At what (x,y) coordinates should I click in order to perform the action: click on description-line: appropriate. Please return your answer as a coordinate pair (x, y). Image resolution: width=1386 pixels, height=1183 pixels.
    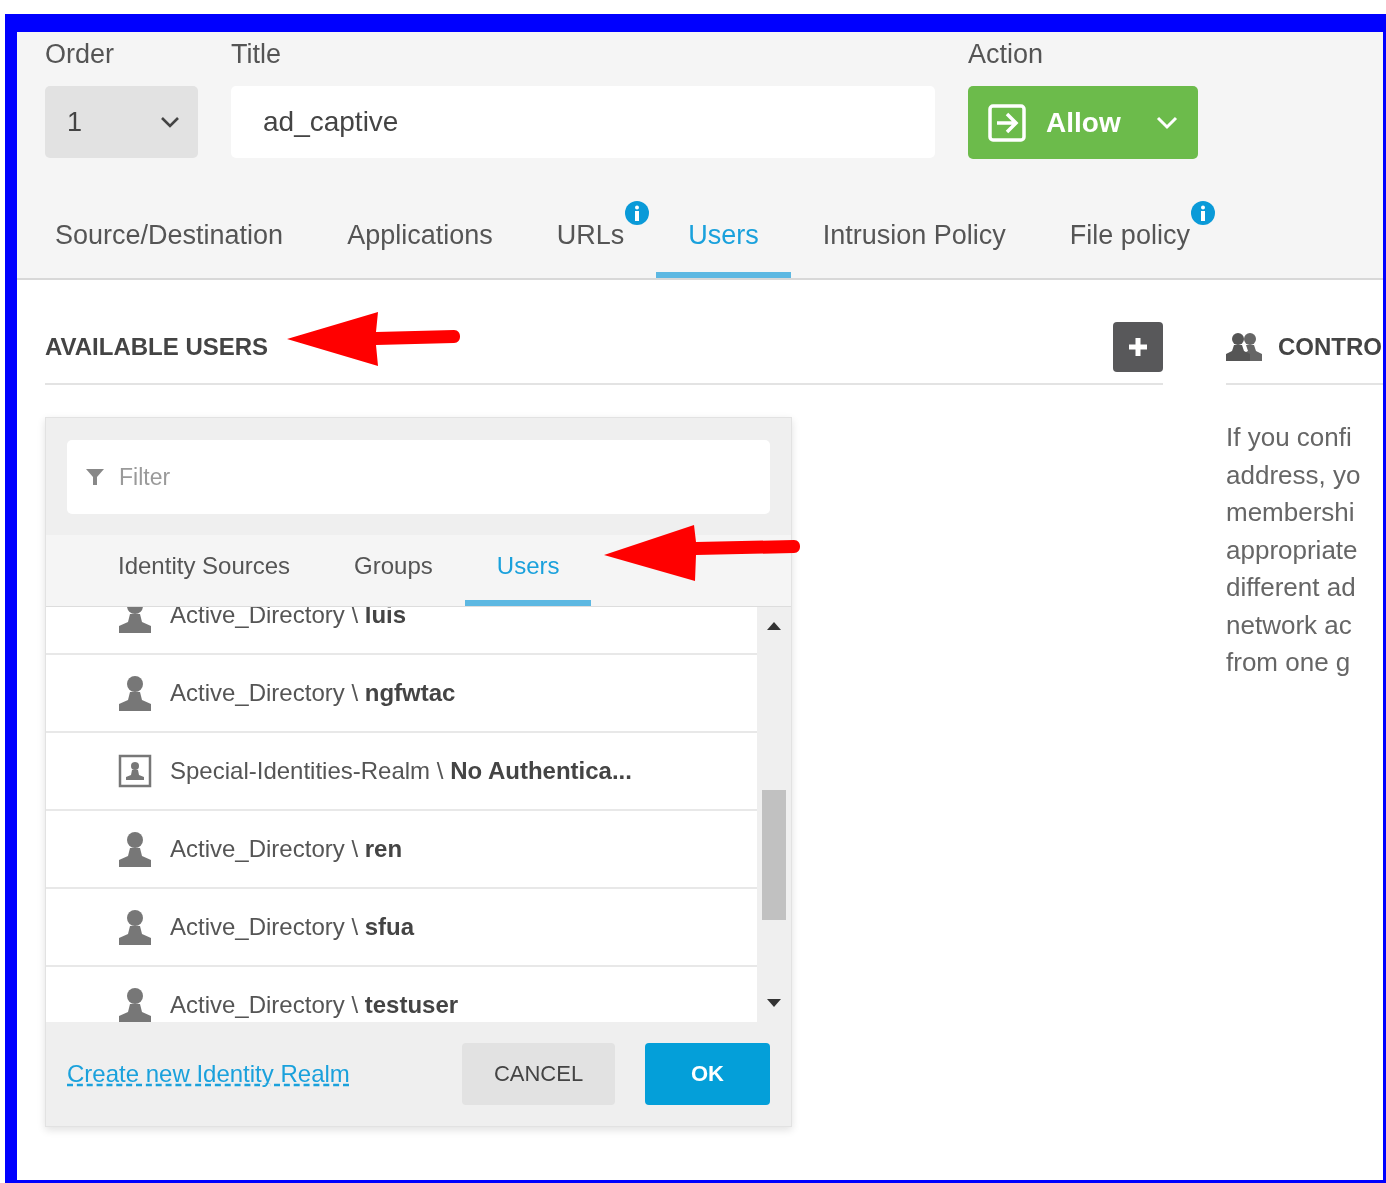
    Looking at the image, I should click on (1292, 550).